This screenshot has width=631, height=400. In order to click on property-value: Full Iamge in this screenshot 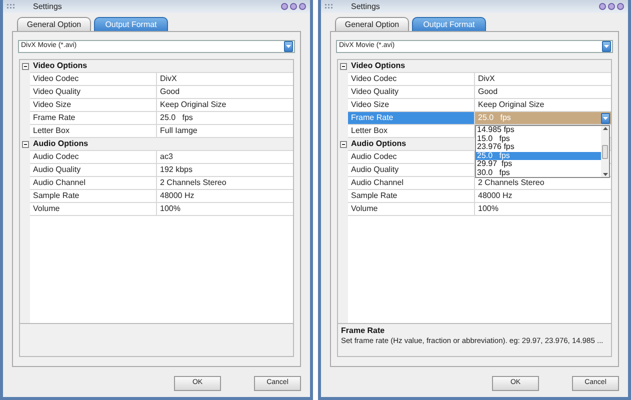, I will do `click(178, 131)`.